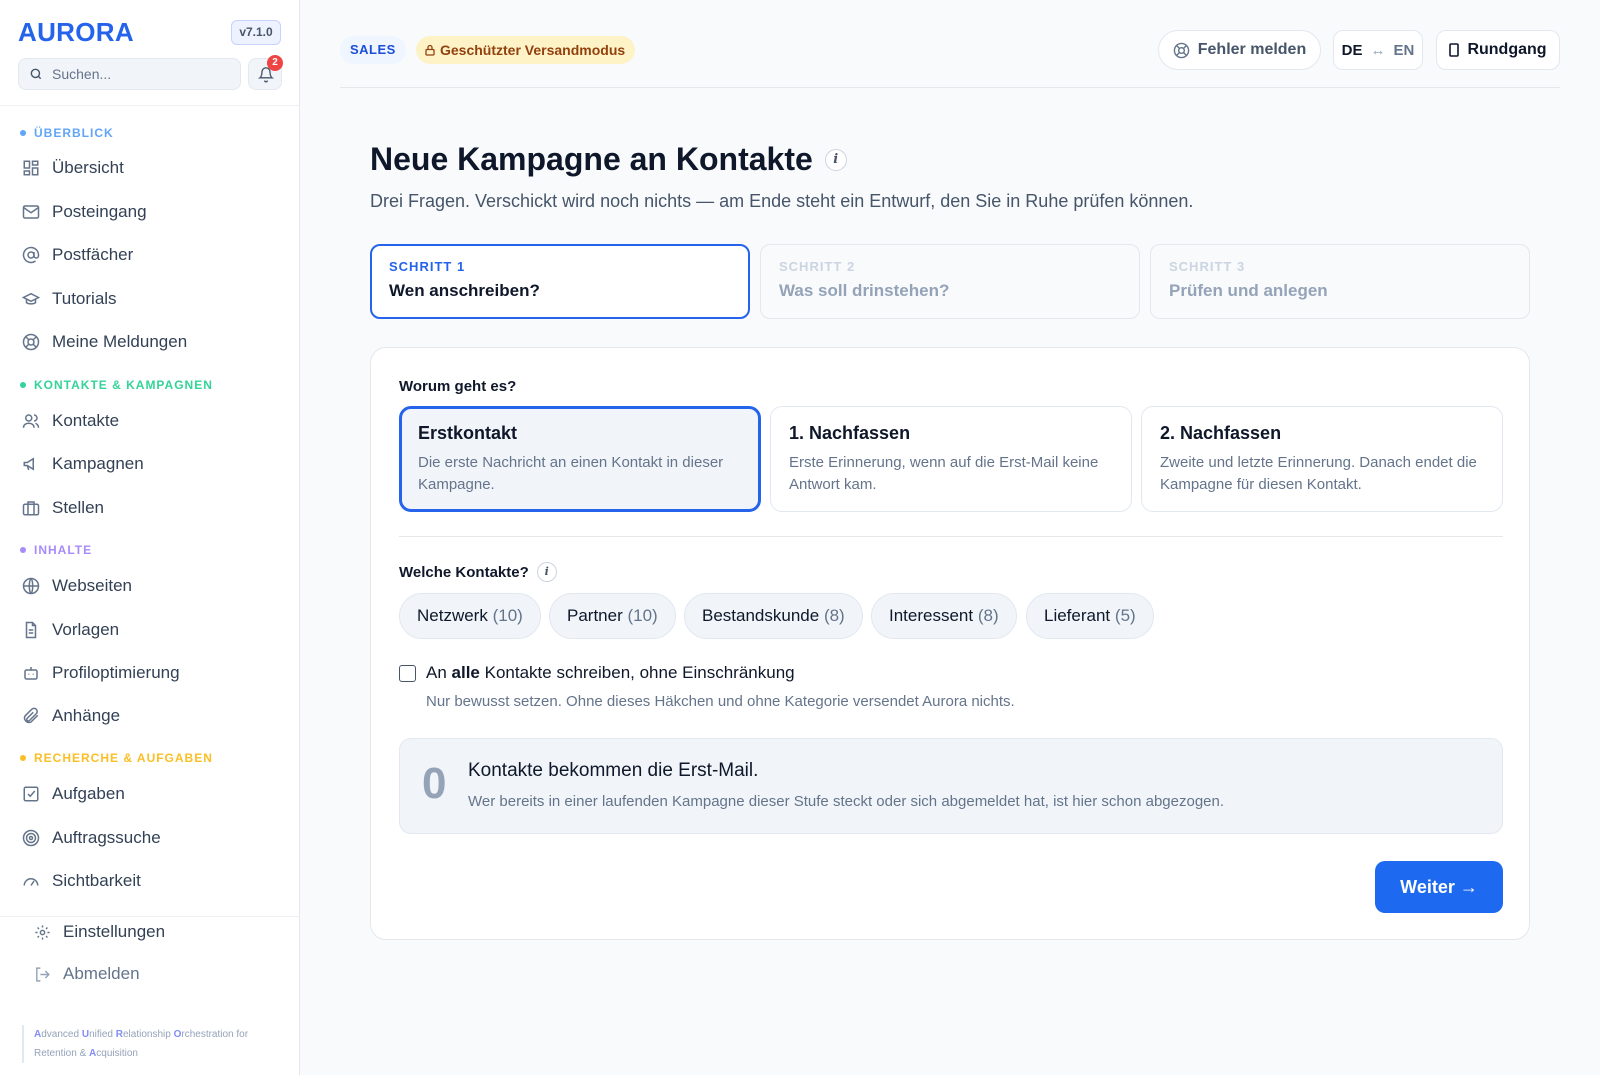  What do you see at coordinates (1239, 50) in the screenshot?
I see `report-bug-button: Fehler melden` at bounding box center [1239, 50].